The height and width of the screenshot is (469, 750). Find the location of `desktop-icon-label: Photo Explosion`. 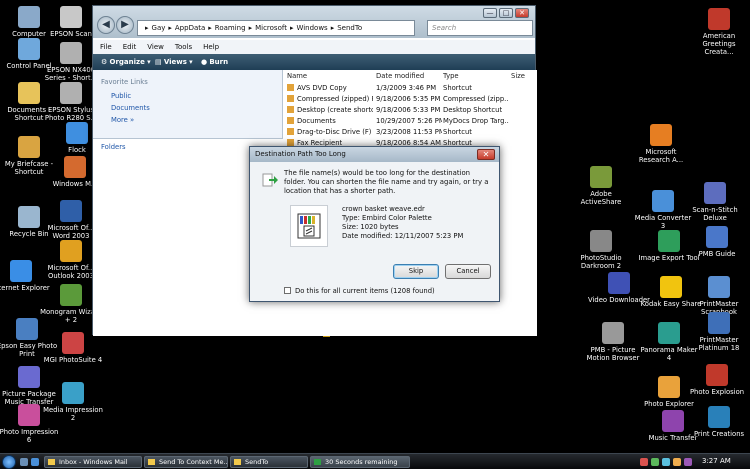

desktop-icon-label: Photo Explosion is located at coordinates (717, 392).